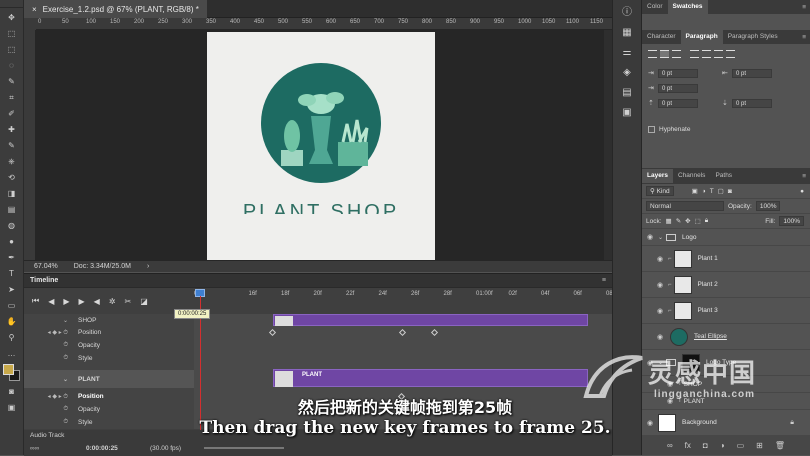  Describe the element at coordinates (46, 266) in the screenshot. I see `zoom-level: 67.04%` at that location.